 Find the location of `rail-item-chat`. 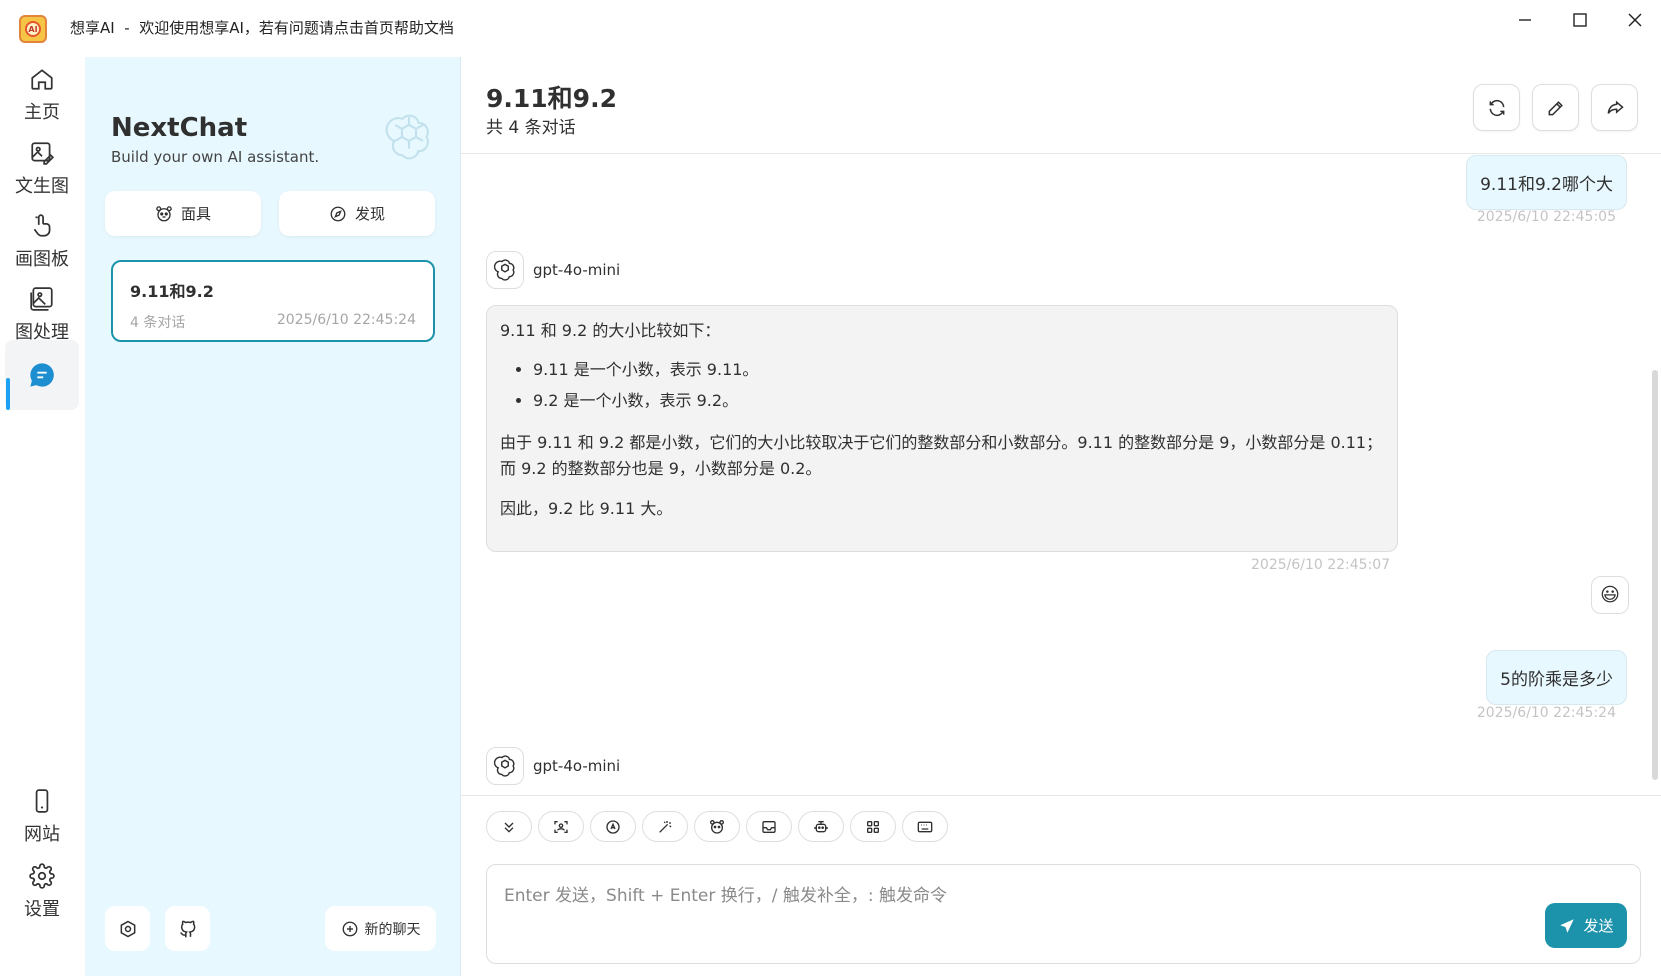

rail-item-chat is located at coordinates (42, 375).